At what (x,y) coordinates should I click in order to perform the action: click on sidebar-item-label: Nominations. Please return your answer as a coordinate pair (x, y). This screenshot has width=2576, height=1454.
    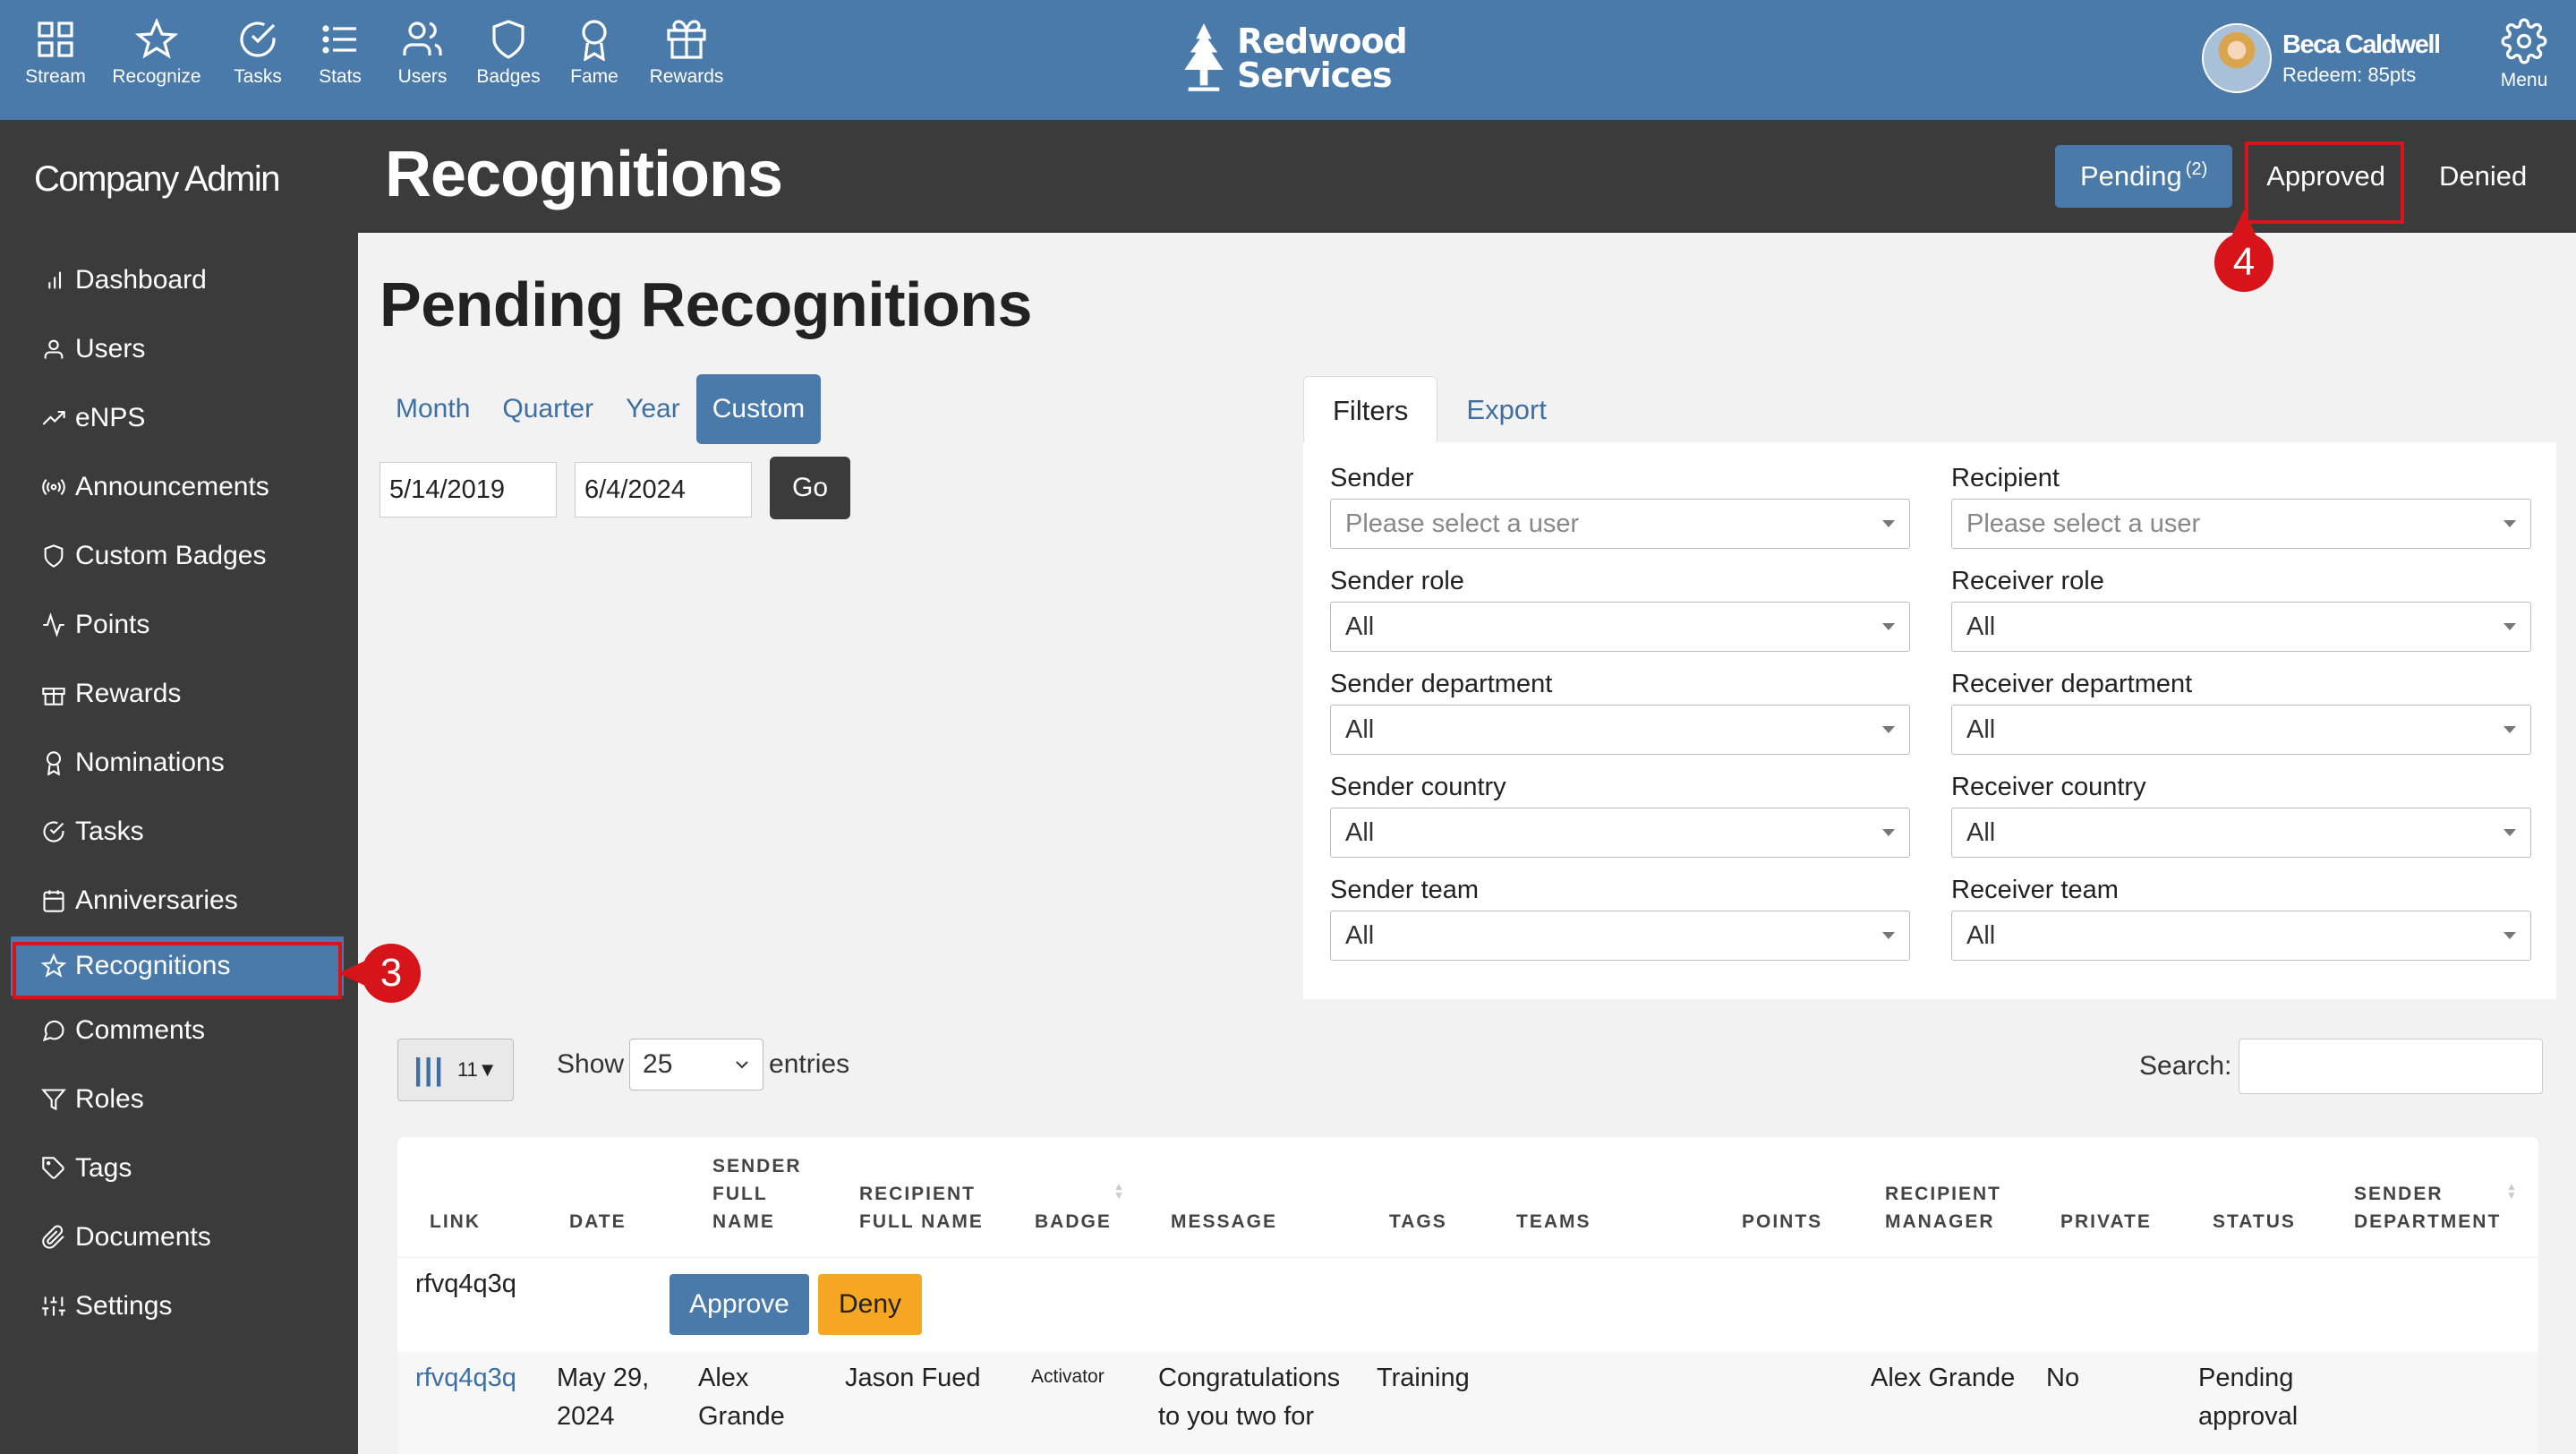
    Looking at the image, I should click on (150, 762).